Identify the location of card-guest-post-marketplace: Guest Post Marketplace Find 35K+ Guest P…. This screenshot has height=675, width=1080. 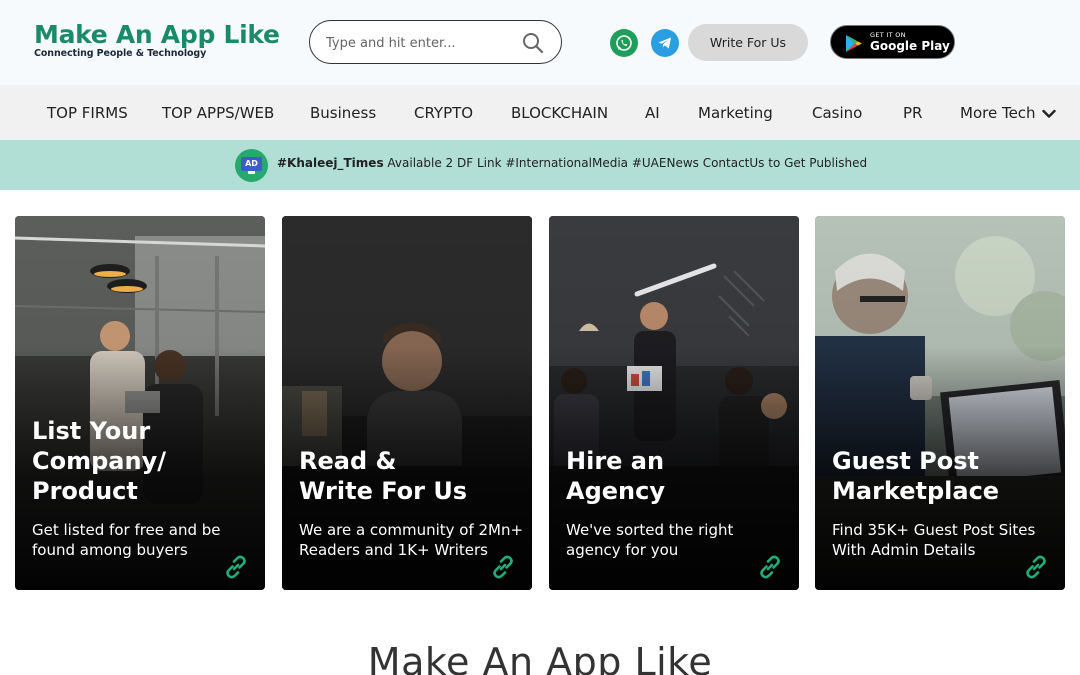
(940, 403).